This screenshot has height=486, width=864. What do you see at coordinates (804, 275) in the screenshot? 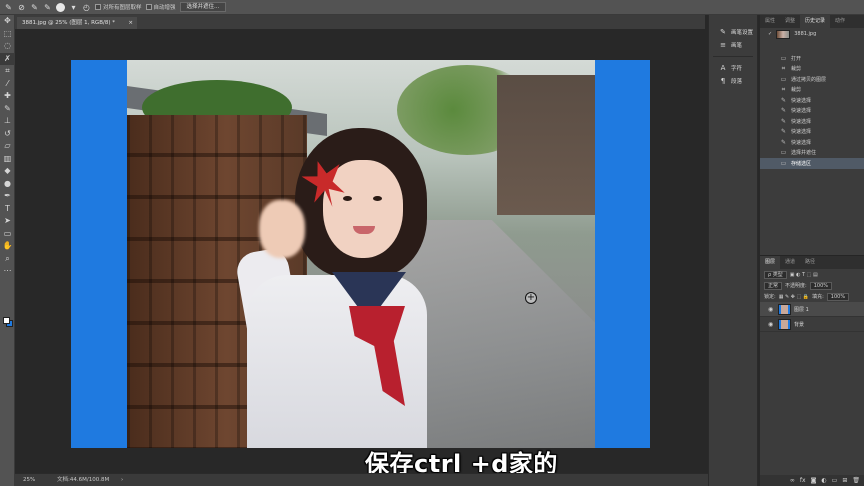
I see `filter-icons: ▣ ◐ T ⬚ ▤` at bounding box center [804, 275].